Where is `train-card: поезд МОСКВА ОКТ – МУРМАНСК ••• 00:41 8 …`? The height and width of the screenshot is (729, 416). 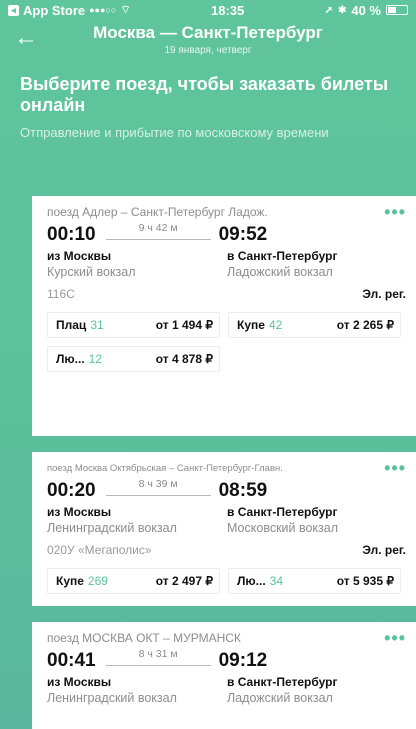 train-card: поезд МОСКВА ОКТ – МУРМАНСК ••• 00:41 8 … is located at coordinates (224, 675).